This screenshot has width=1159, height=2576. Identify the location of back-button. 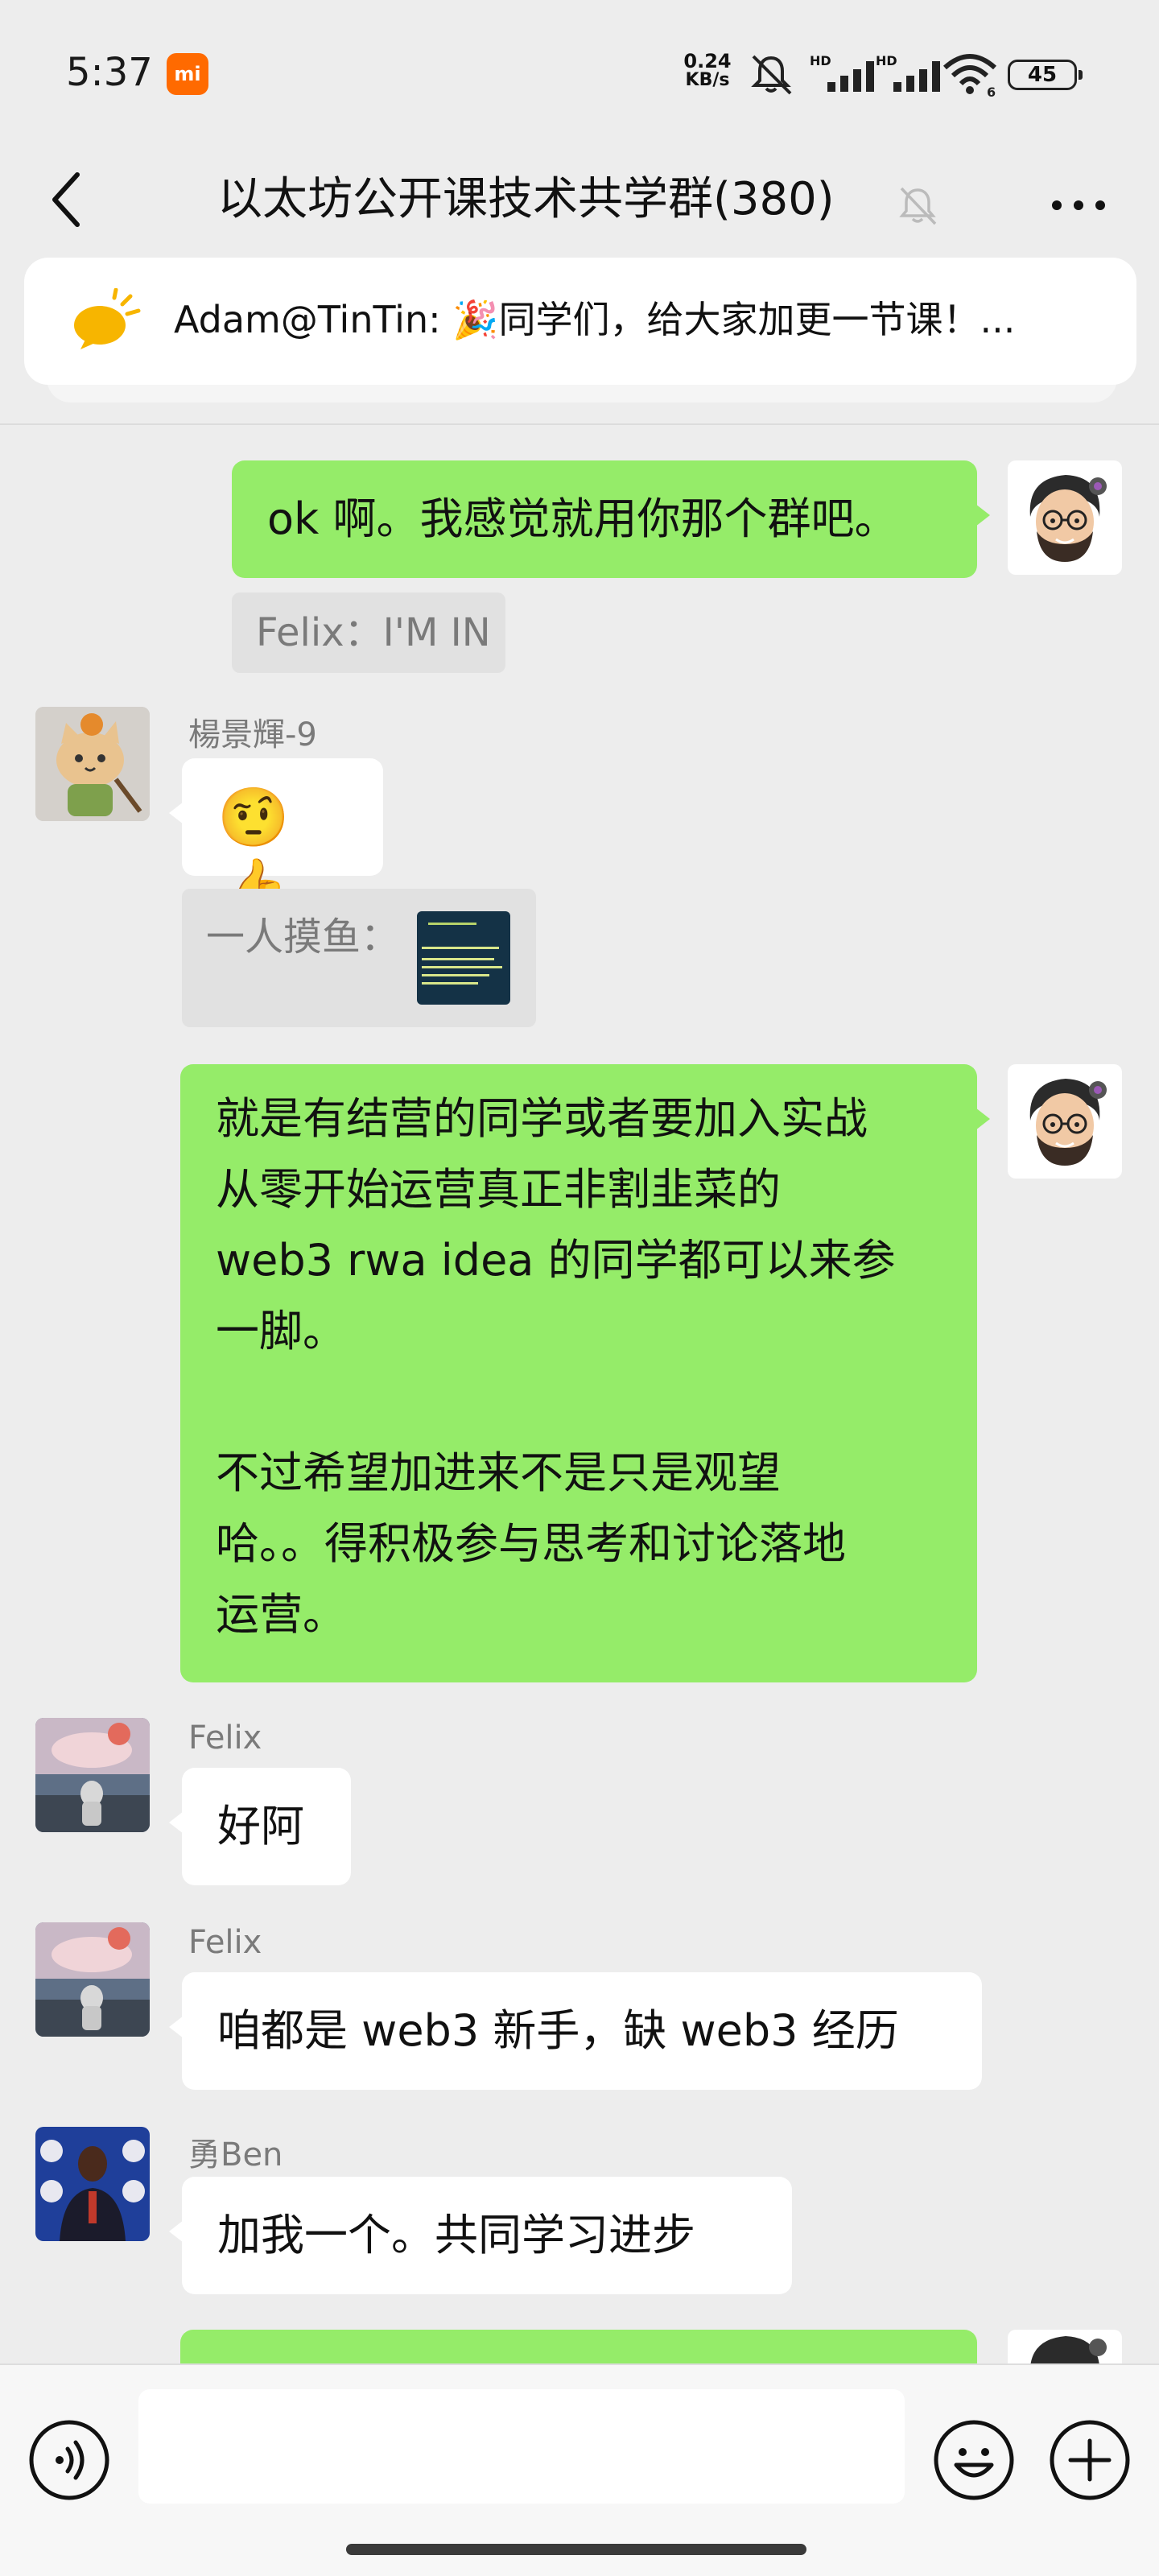
(66, 199).